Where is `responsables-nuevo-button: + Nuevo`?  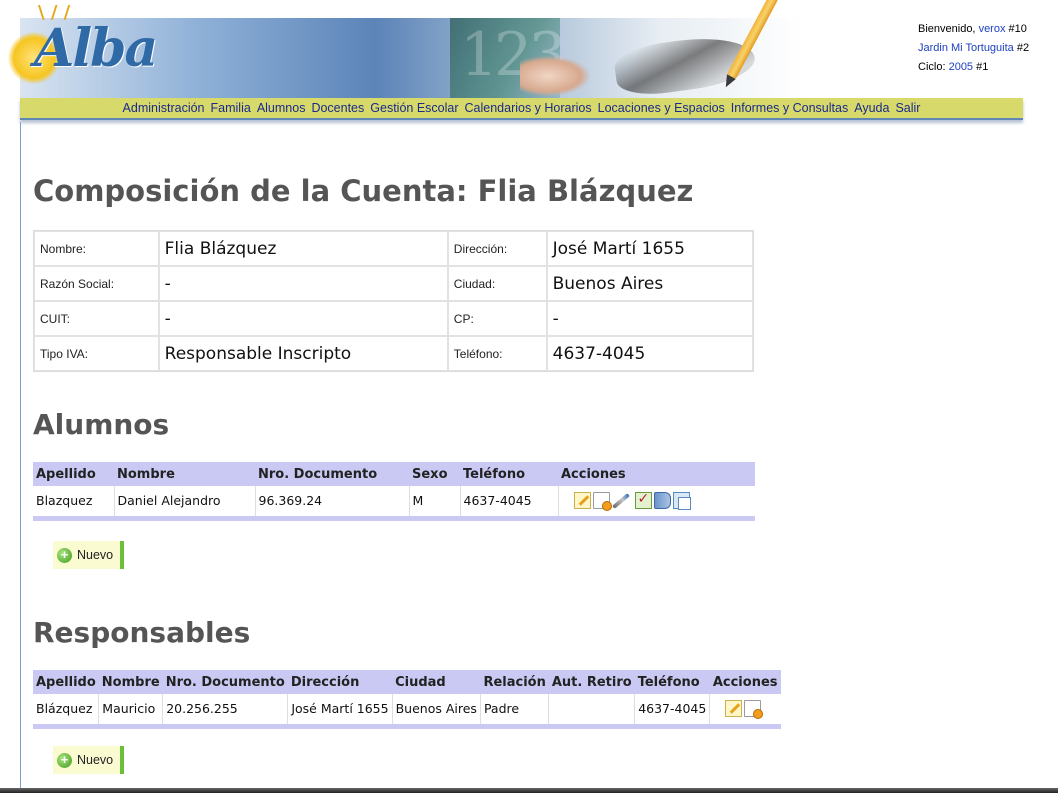
responsables-nuevo-button: + Nuevo is located at coordinates (88, 760).